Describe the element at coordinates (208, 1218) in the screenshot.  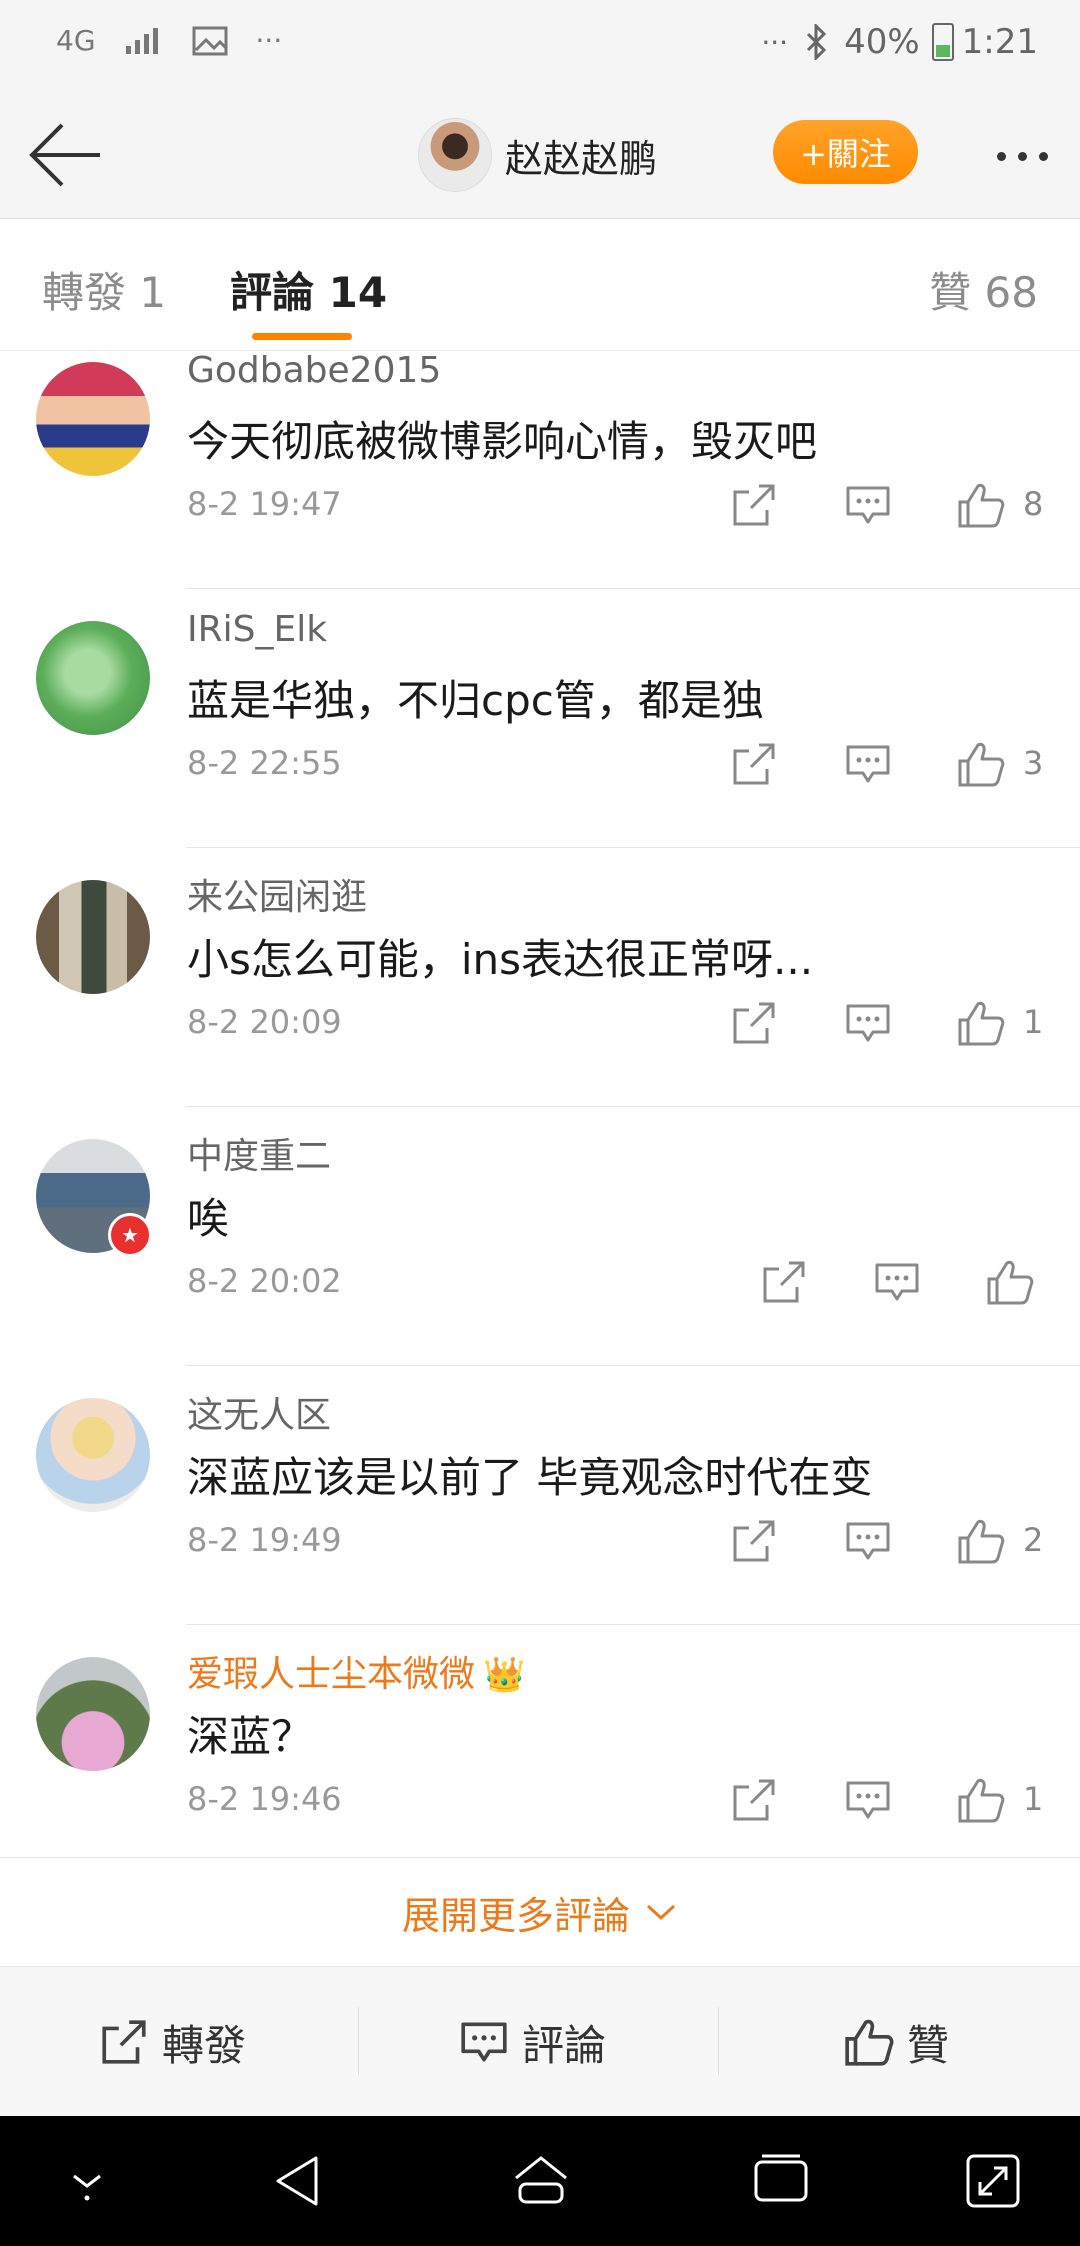
I see `comment-text: 唉` at that location.